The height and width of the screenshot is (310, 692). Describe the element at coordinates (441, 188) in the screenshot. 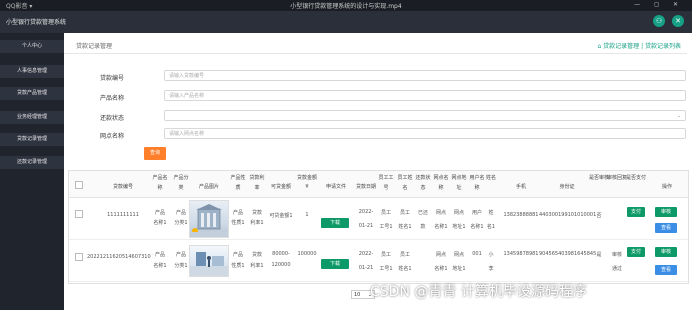

I see `th-branch-name-2: 称` at that location.